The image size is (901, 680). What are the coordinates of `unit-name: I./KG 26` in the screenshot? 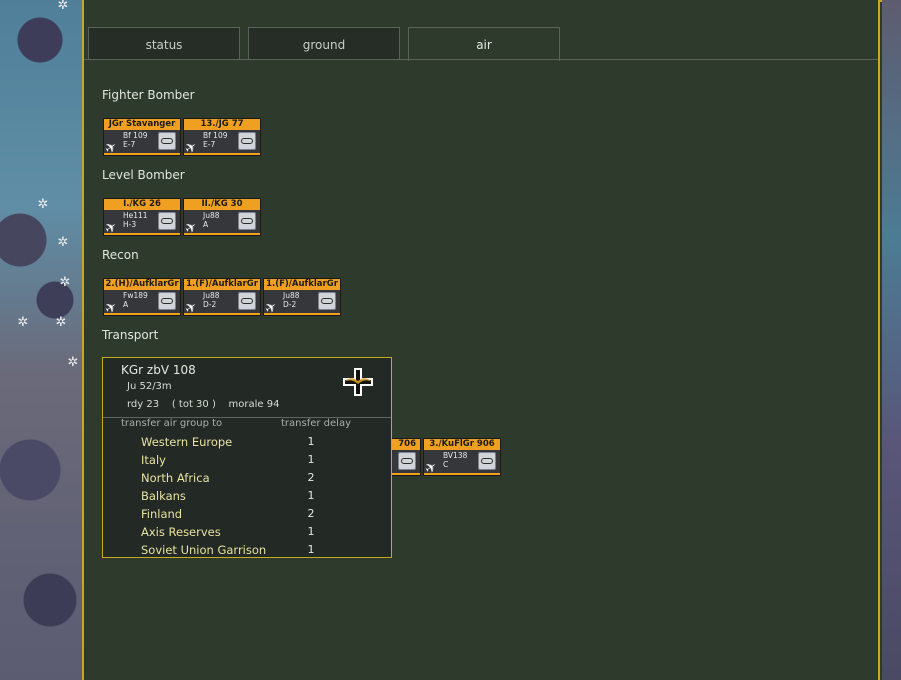 It's located at (142, 204).